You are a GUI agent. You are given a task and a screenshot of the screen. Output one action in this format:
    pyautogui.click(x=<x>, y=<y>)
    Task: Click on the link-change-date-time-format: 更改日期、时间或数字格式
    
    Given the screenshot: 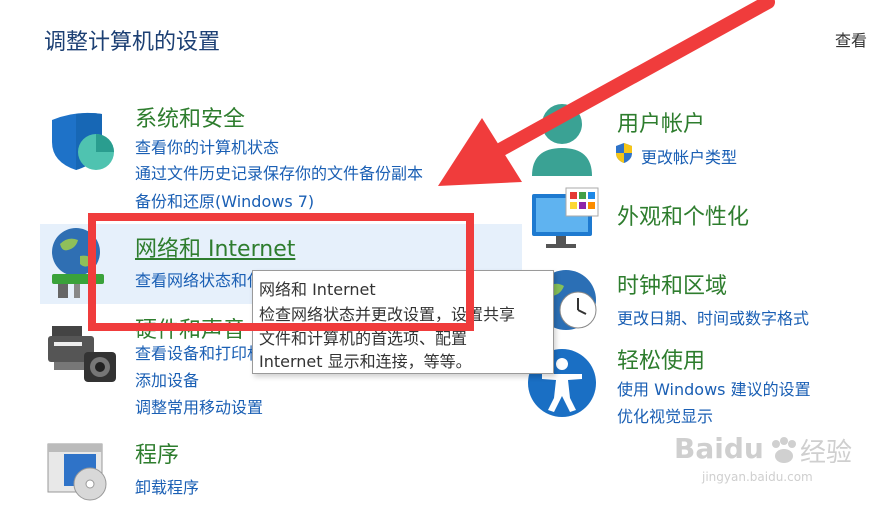 What is the action you would take?
    pyautogui.click(x=713, y=317)
    